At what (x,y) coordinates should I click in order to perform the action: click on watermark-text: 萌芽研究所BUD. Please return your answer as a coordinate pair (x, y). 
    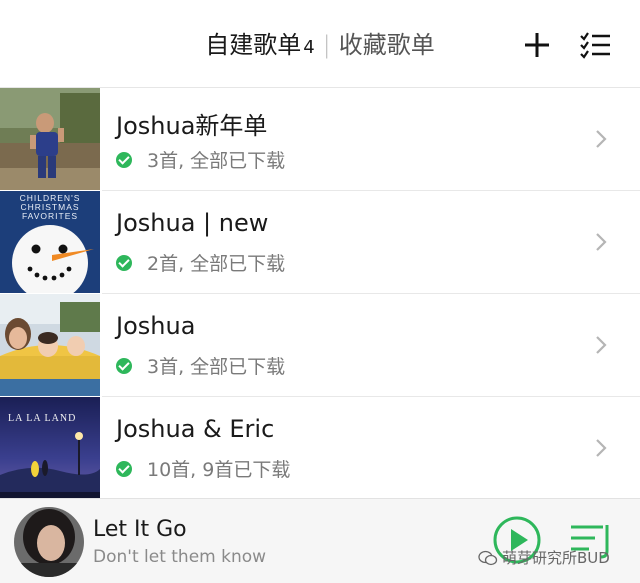
    Looking at the image, I should click on (556, 558).